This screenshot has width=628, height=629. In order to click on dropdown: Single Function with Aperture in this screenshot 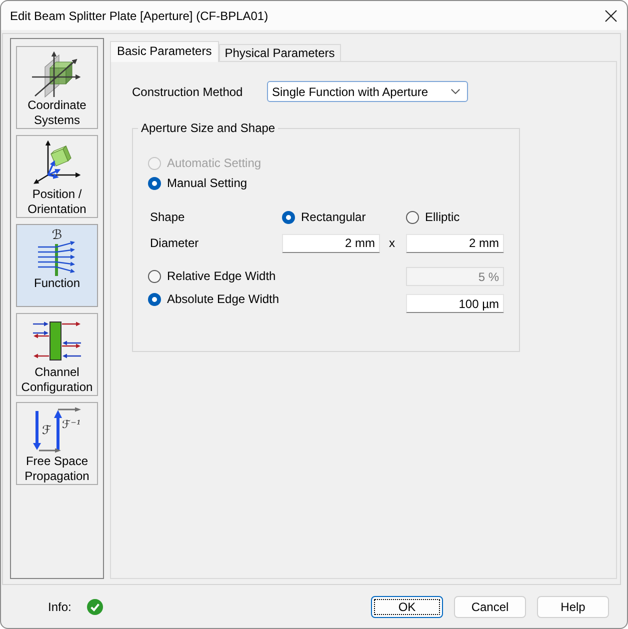, I will do `click(367, 91)`.